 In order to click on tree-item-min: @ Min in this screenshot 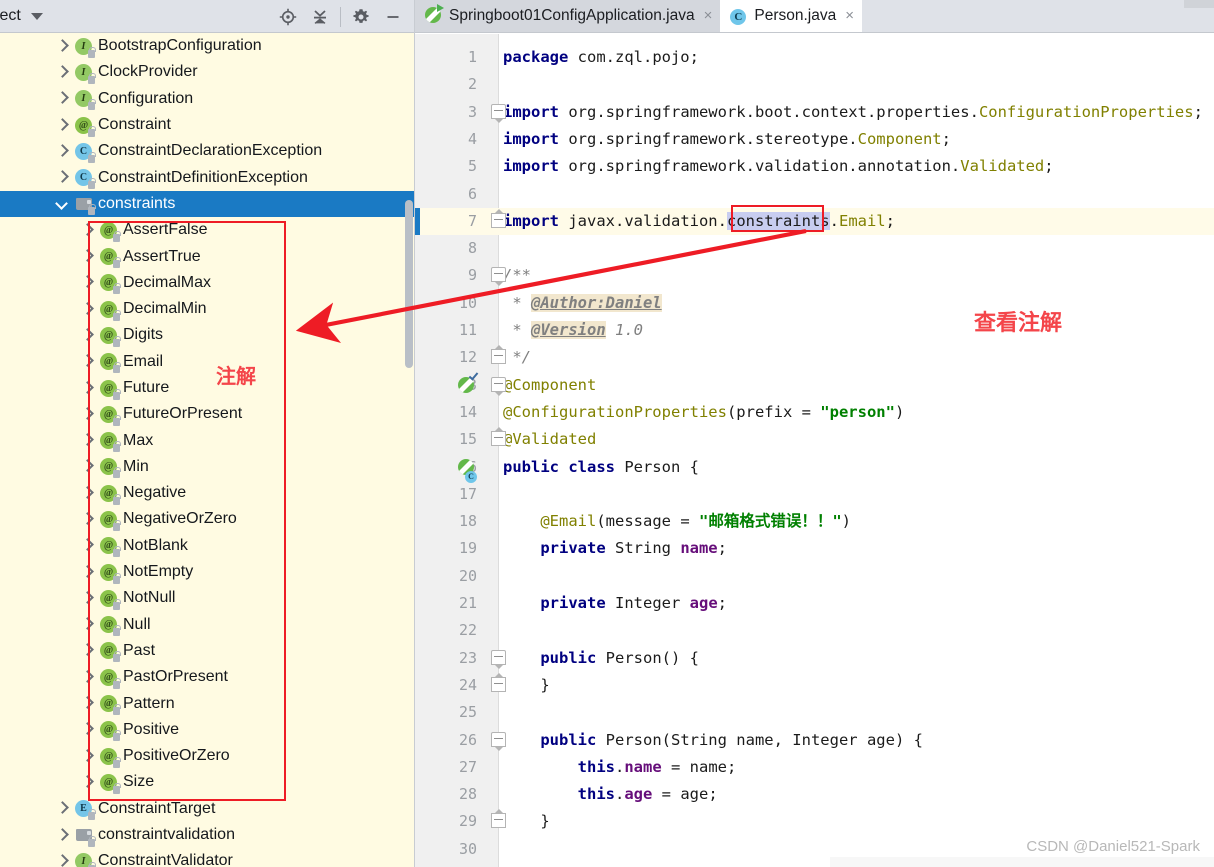, I will do `click(207, 467)`.